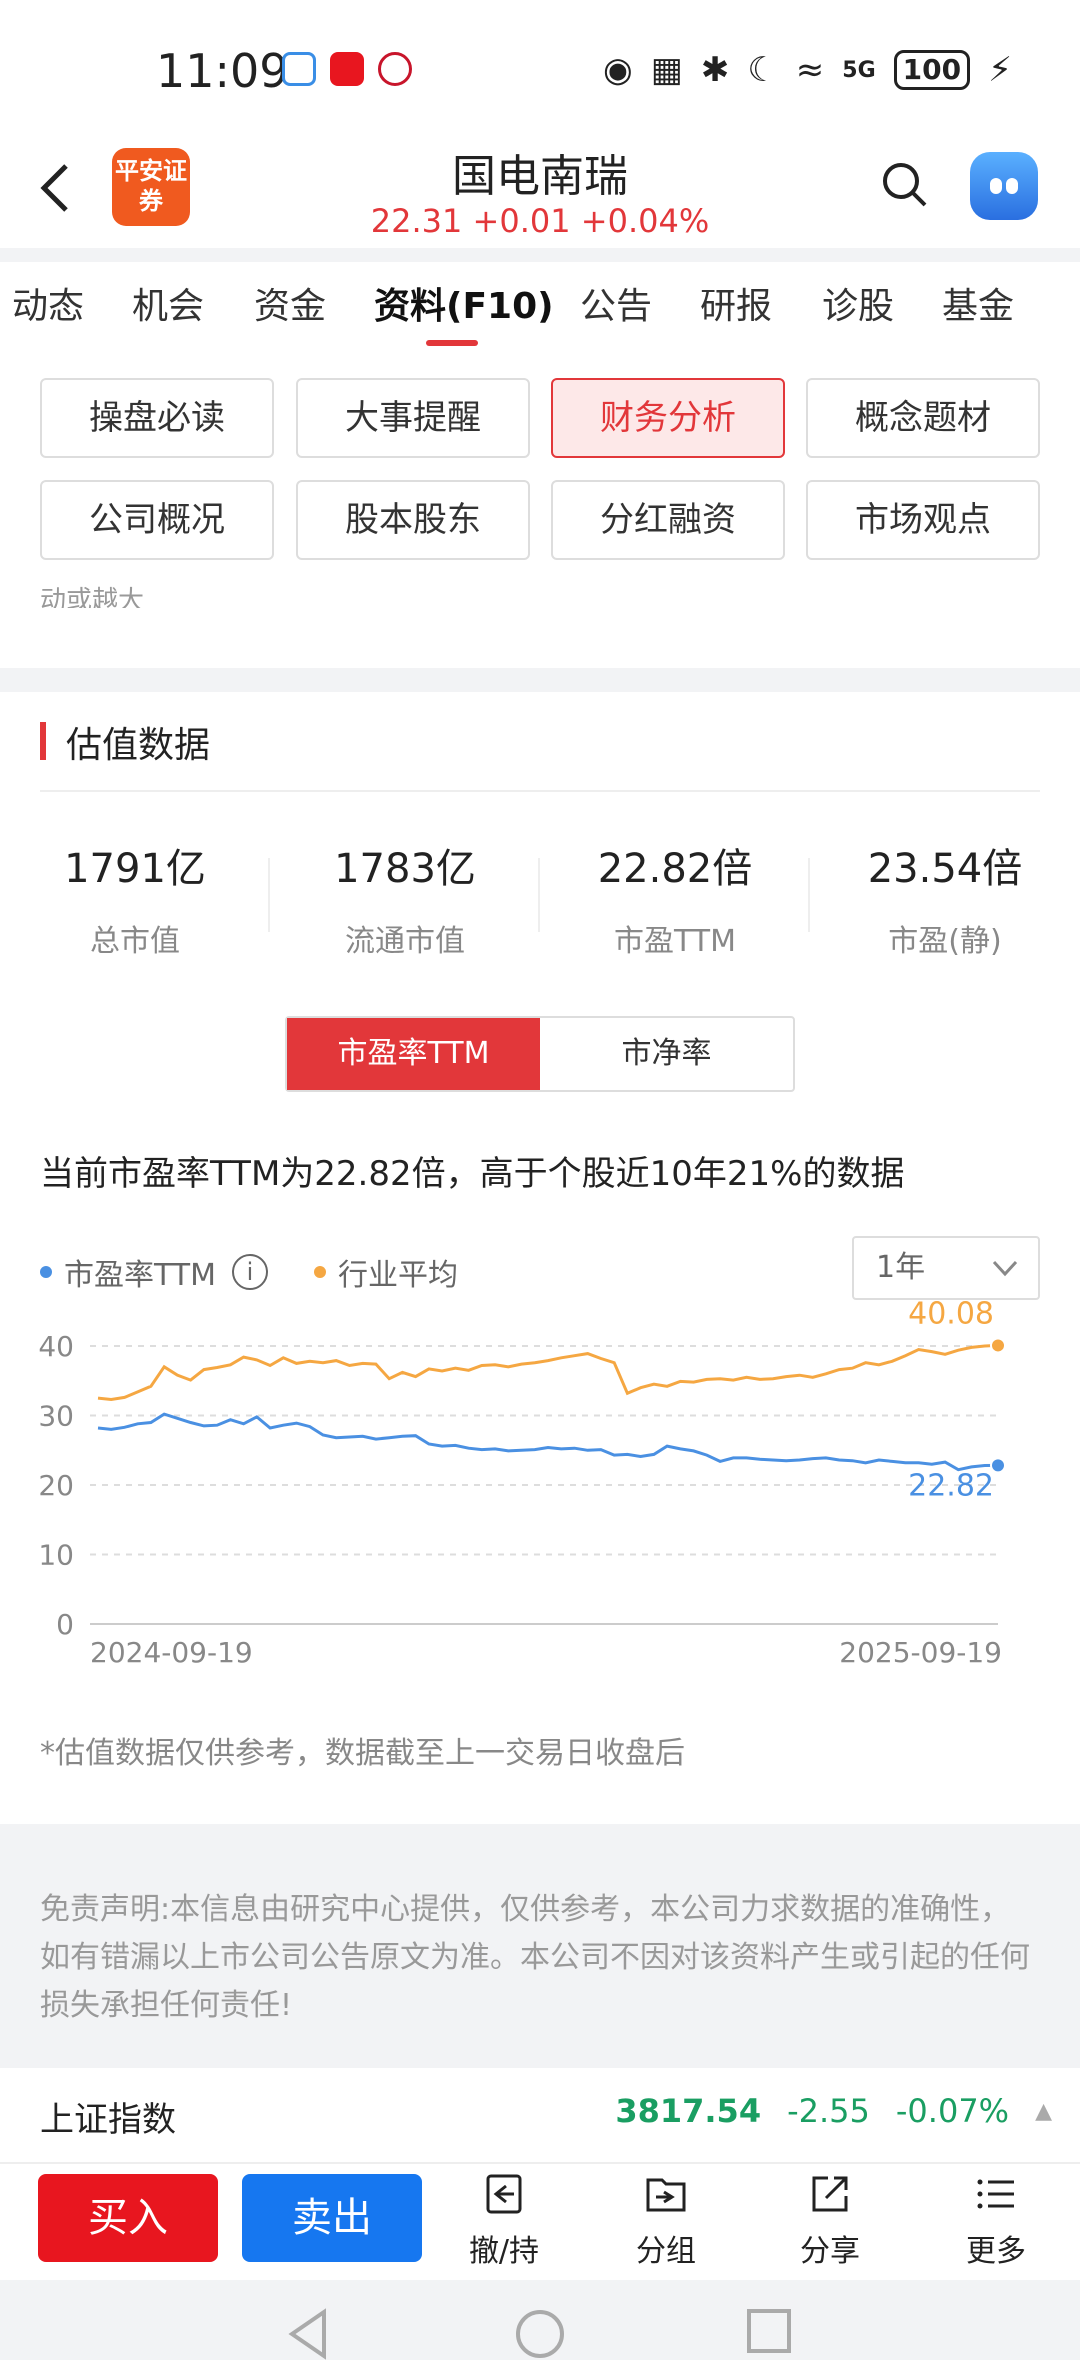  I want to click on section-rule, so click(540, 791).